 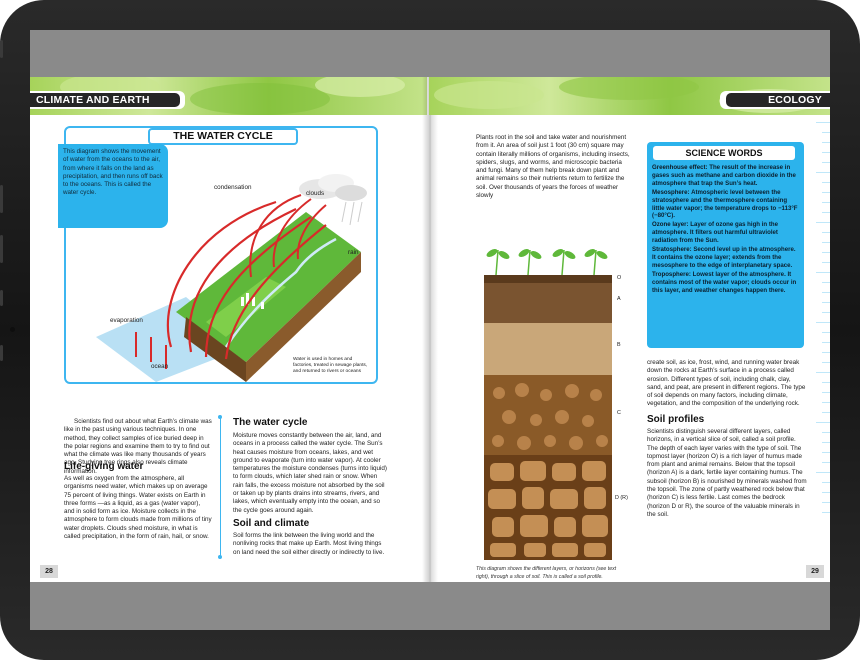 What do you see at coordinates (681, 167) in the screenshot?
I see `science-word-term: Greenhouse effect:` at bounding box center [681, 167].